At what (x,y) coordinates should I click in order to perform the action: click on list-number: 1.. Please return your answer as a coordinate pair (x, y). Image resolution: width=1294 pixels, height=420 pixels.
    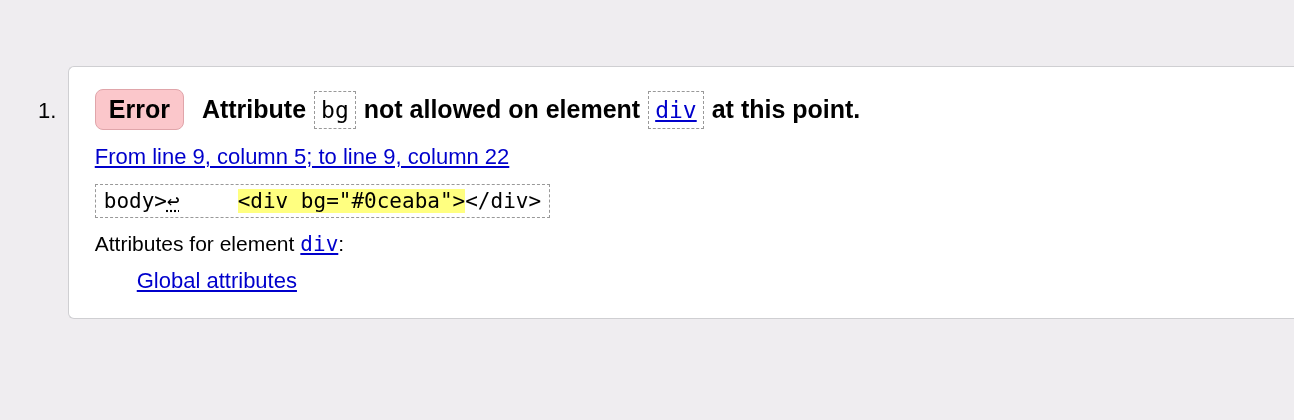
    Looking at the image, I should click on (47, 110).